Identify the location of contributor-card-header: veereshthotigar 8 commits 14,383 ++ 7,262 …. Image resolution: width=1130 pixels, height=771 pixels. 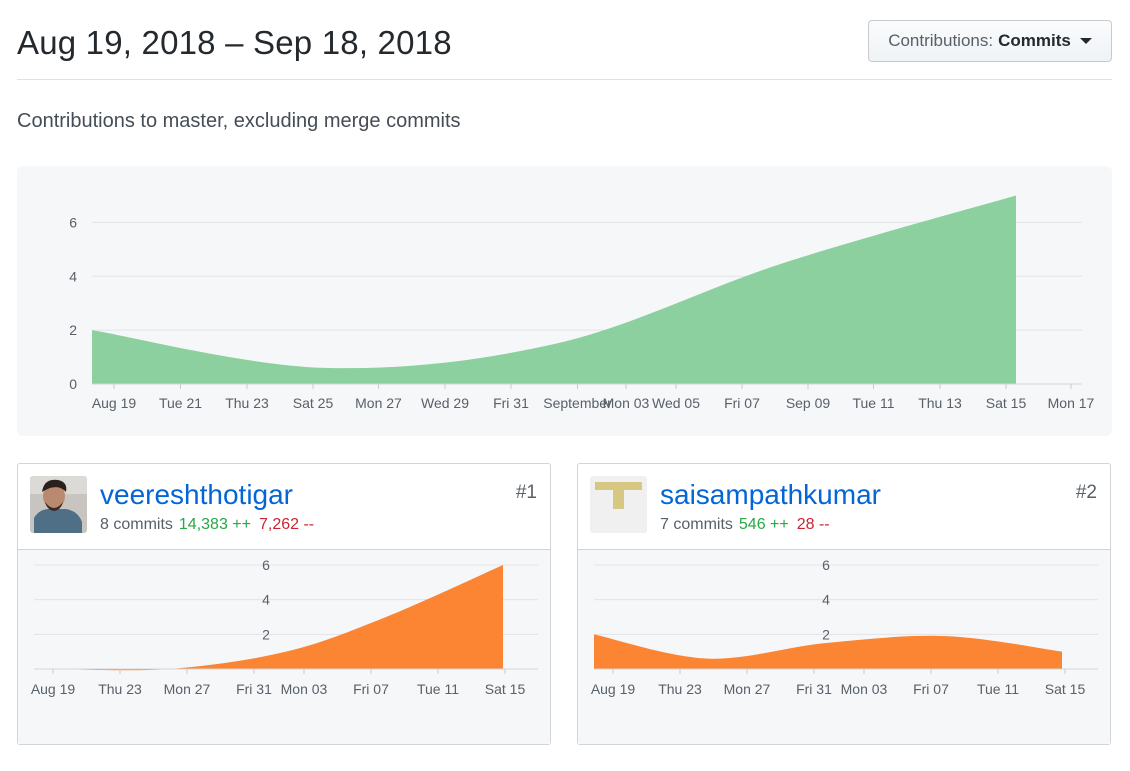
(284, 507).